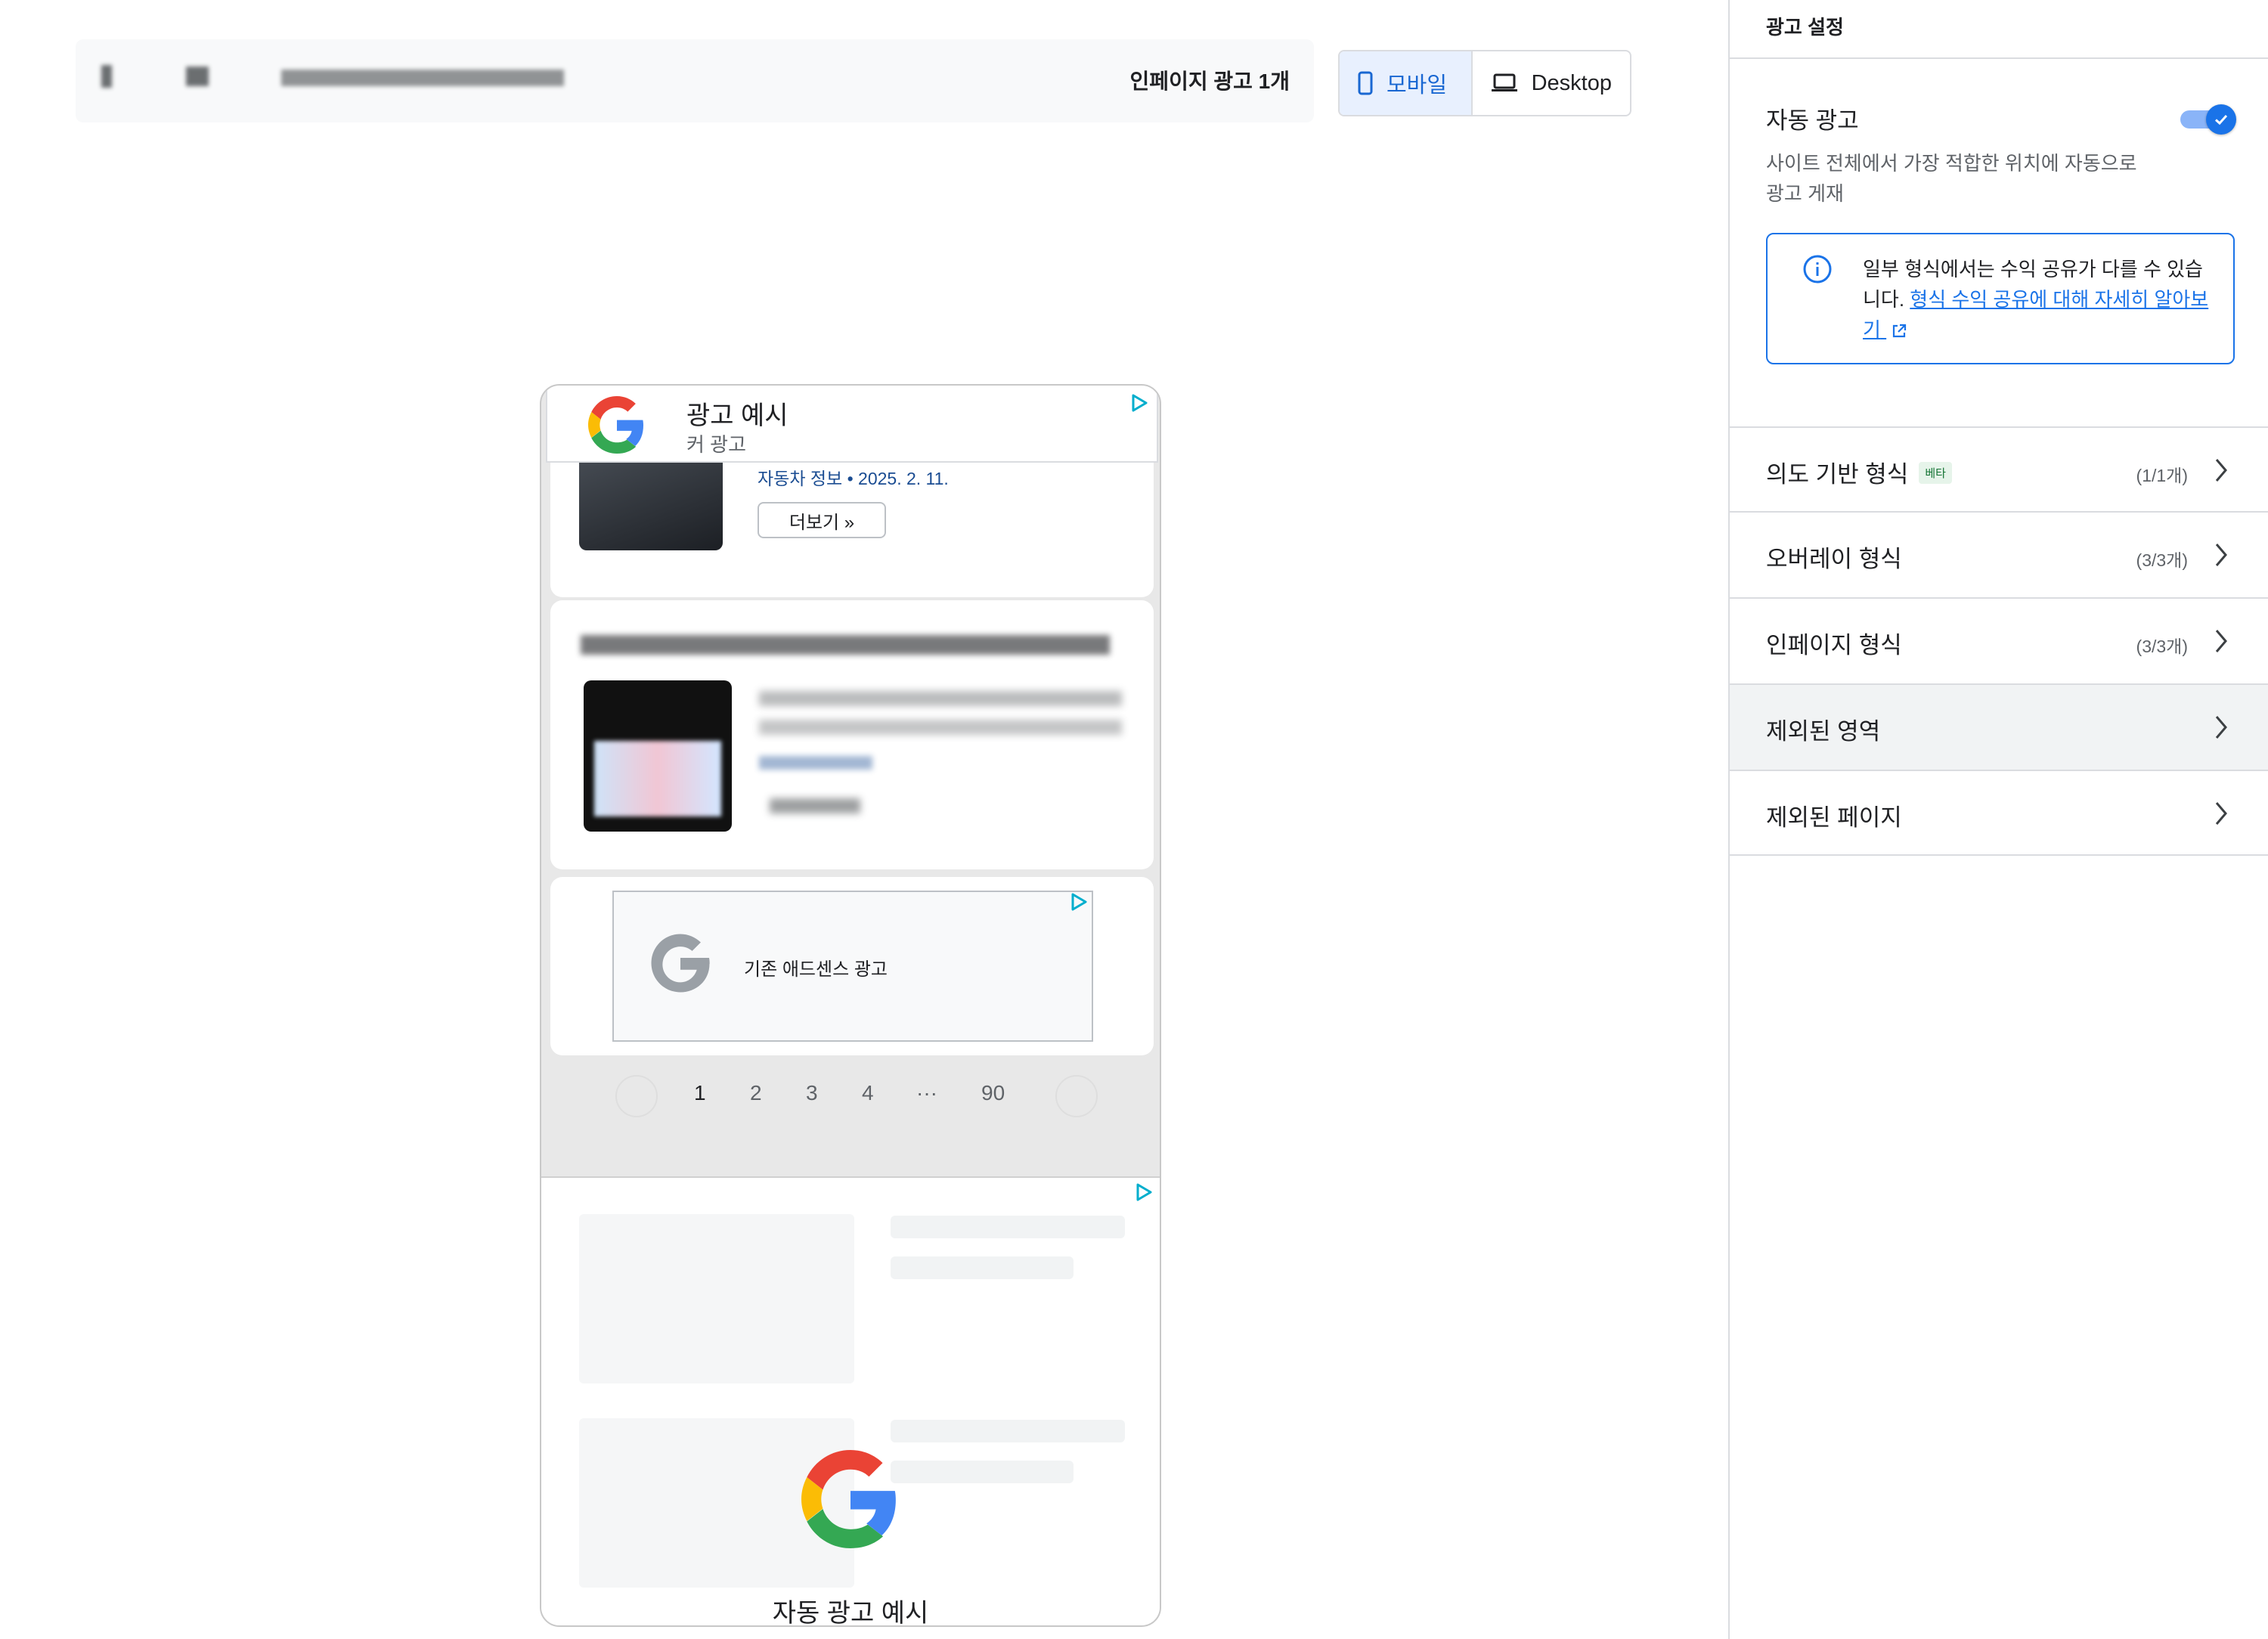 The width and height of the screenshot is (2268, 1639). What do you see at coordinates (716, 444) in the screenshot?
I see `anchor-ad-subtitle: 커 광고` at bounding box center [716, 444].